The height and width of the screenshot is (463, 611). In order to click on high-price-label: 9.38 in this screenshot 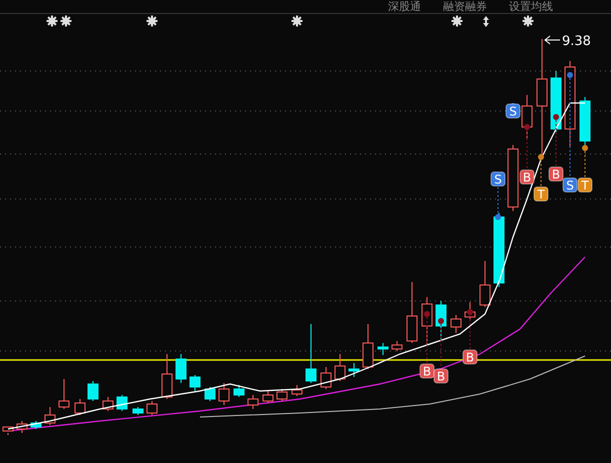, I will do `click(576, 41)`.